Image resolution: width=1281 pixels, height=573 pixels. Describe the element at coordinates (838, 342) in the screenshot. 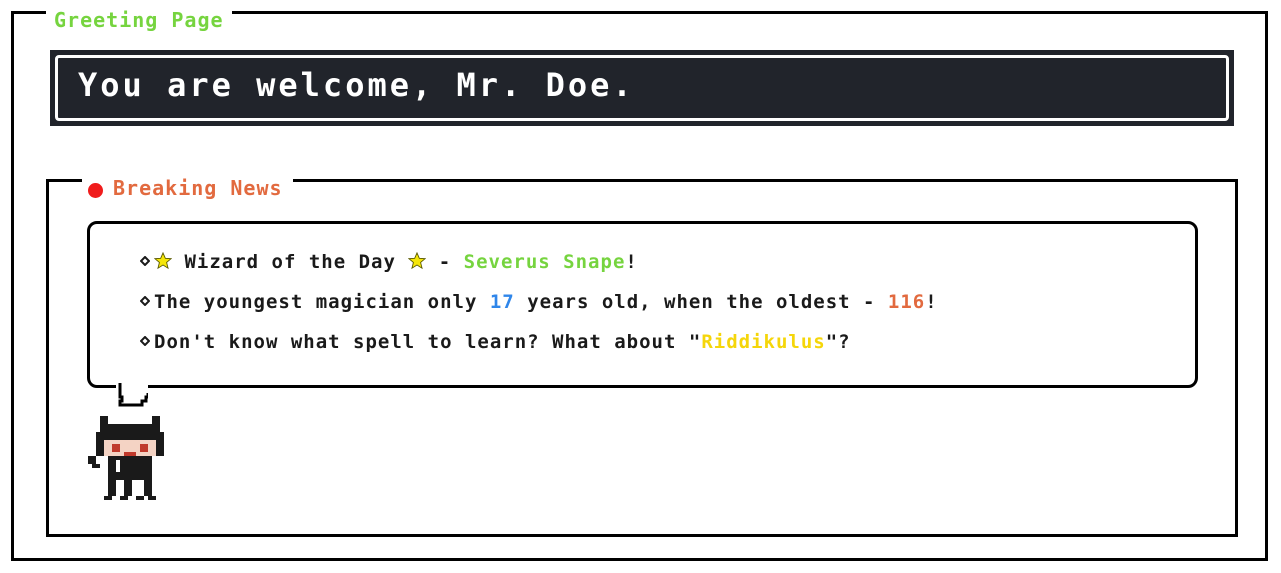

I see `news-text: "?` at that location.